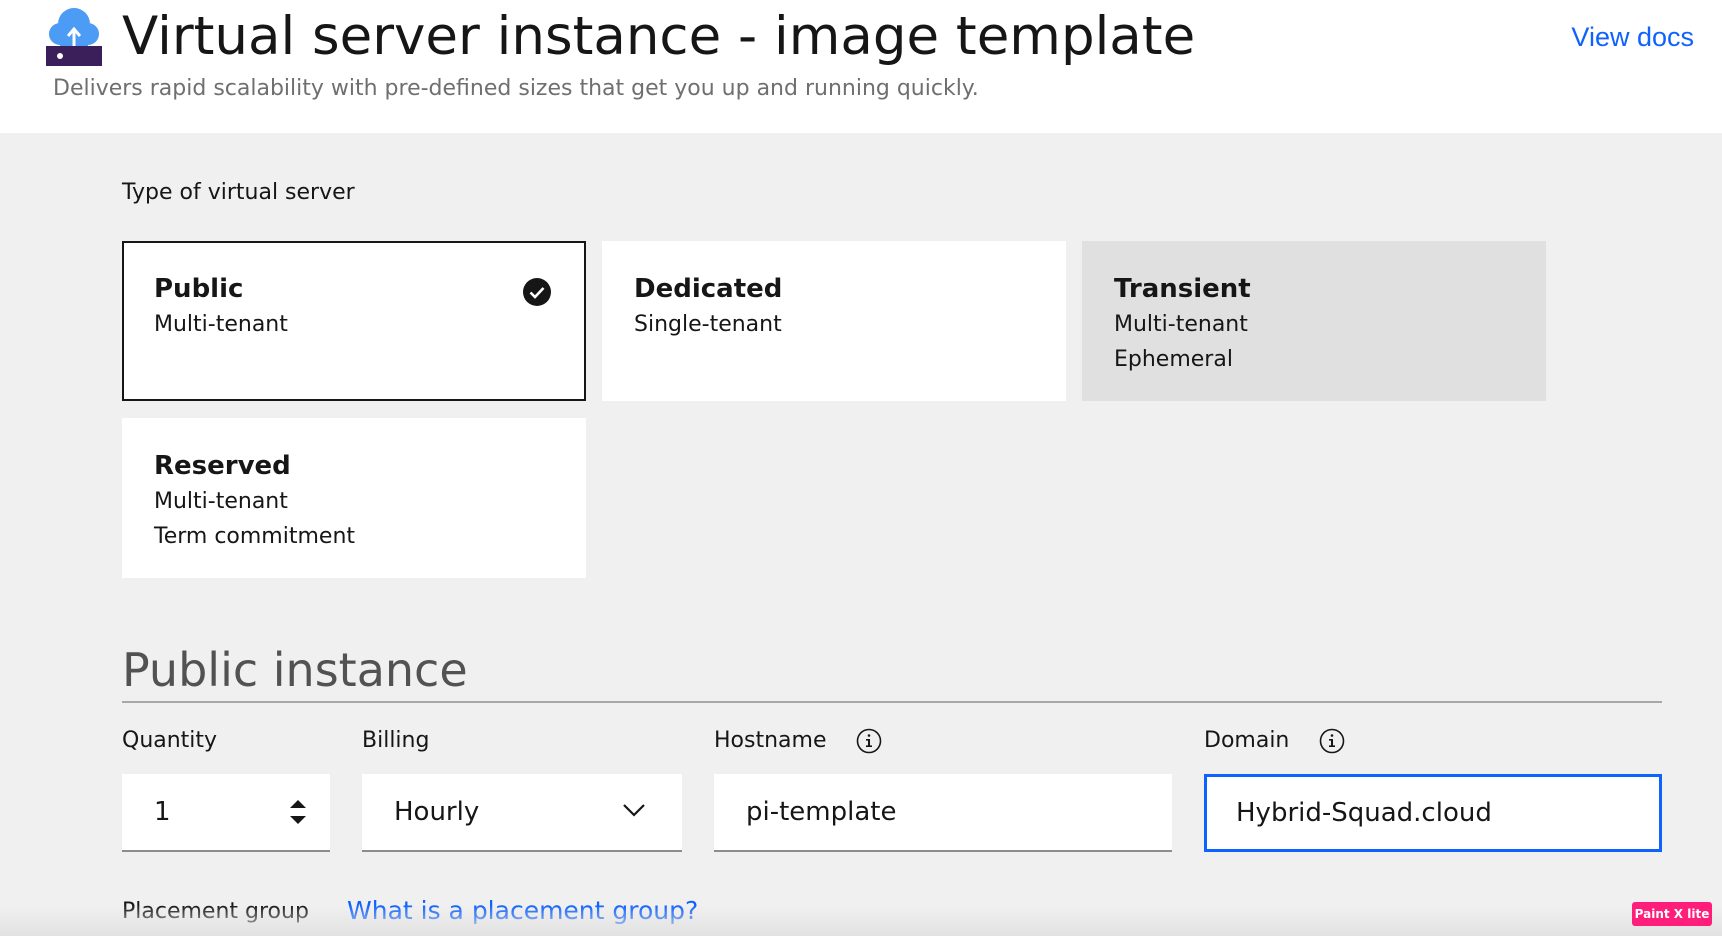  Describe the element at coordinates (1173, 359) in the screenshot. I see `tile-description: Ephemeral` at that location.